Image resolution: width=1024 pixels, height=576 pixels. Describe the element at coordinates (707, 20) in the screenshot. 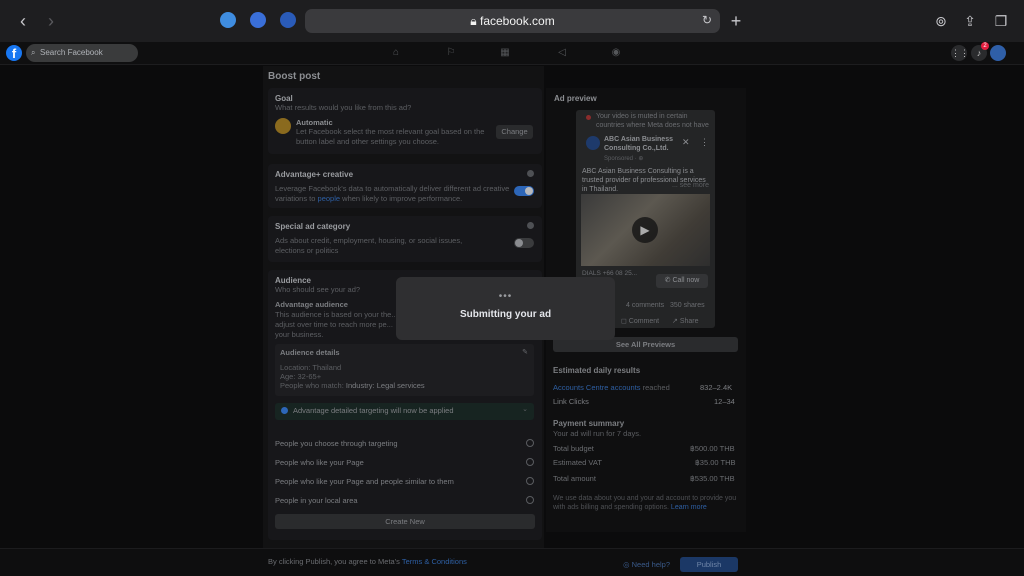

I see `reload-icon: ↻` at that location.